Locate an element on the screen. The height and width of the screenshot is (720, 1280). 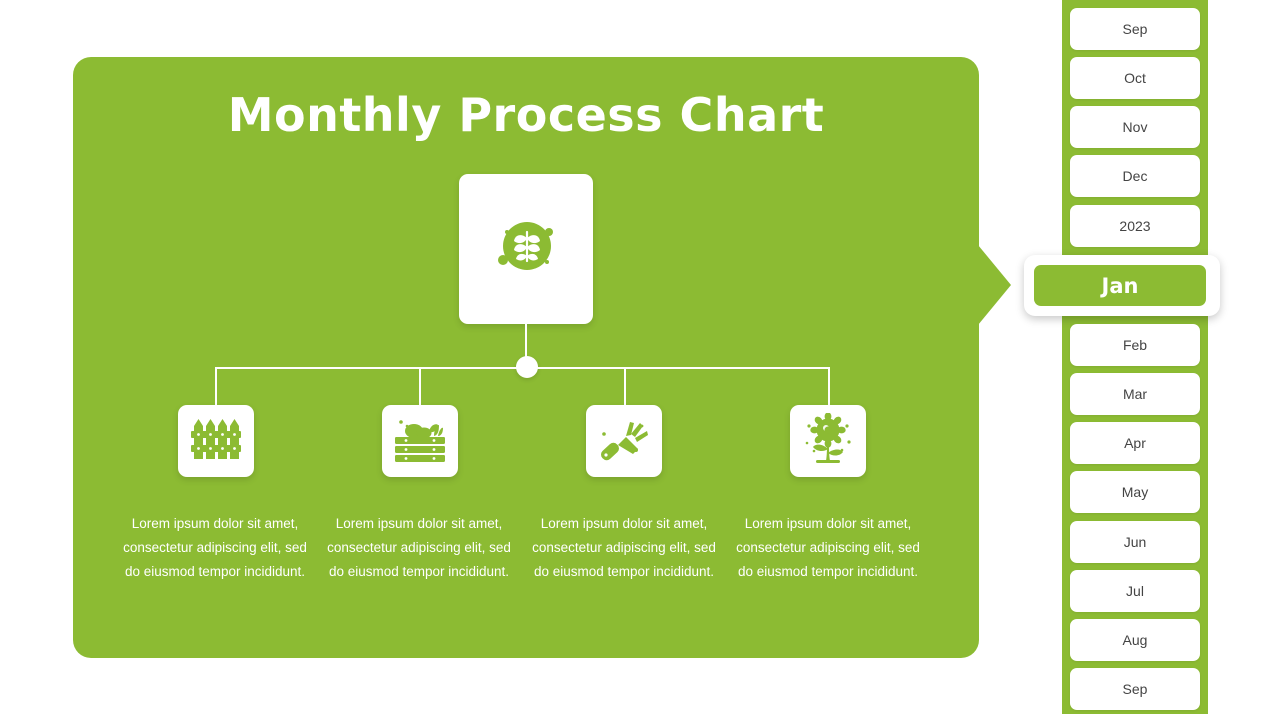
month-label-selected: Jan is located at coordinates (1120, 285).